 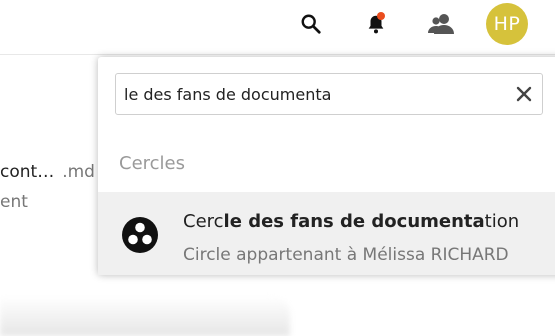 I want to click on file-extension: .md, so click(x=78, y=172).